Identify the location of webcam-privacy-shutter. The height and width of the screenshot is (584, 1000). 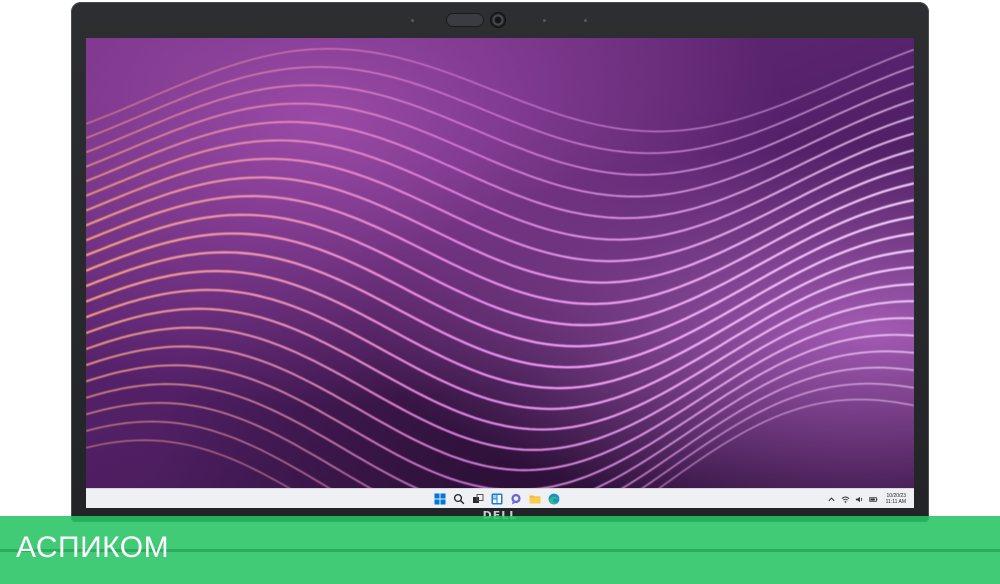
(465, 20).